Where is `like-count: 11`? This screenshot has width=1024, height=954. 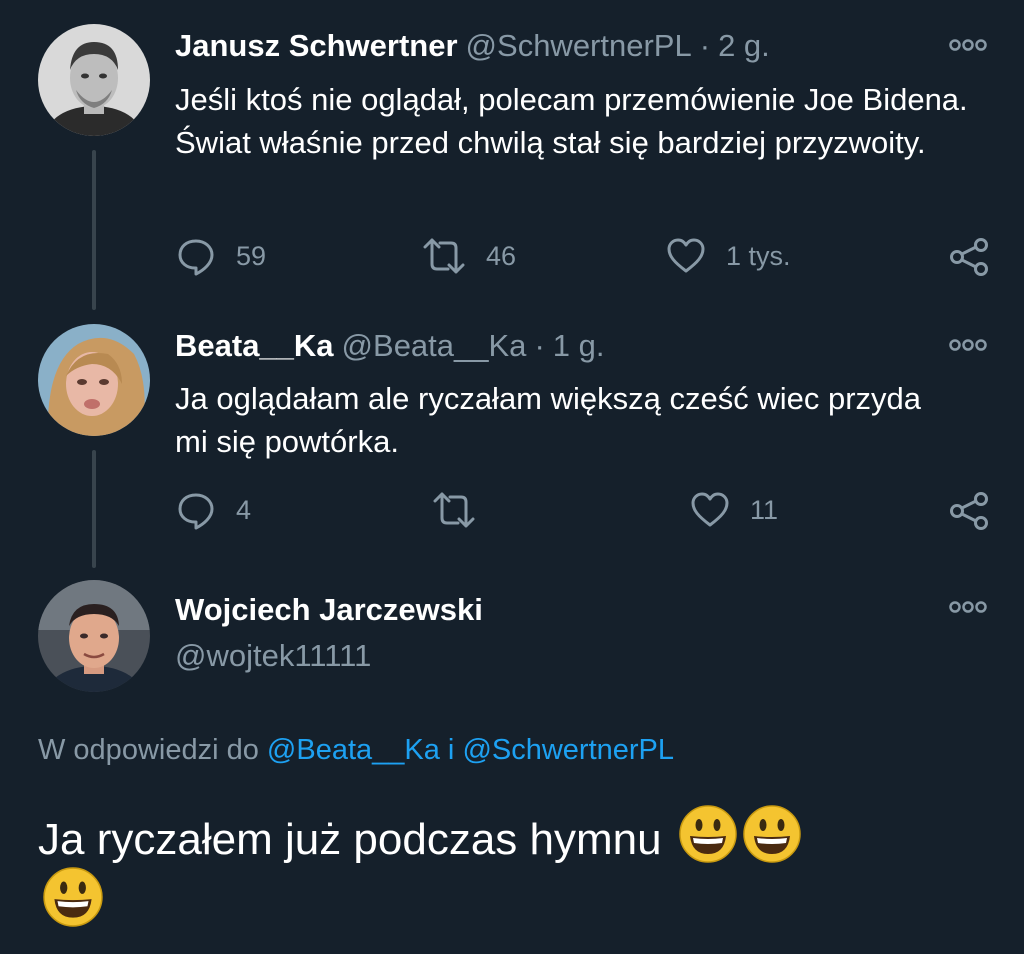
like-count: 11 is located at coordinates (764, 509).